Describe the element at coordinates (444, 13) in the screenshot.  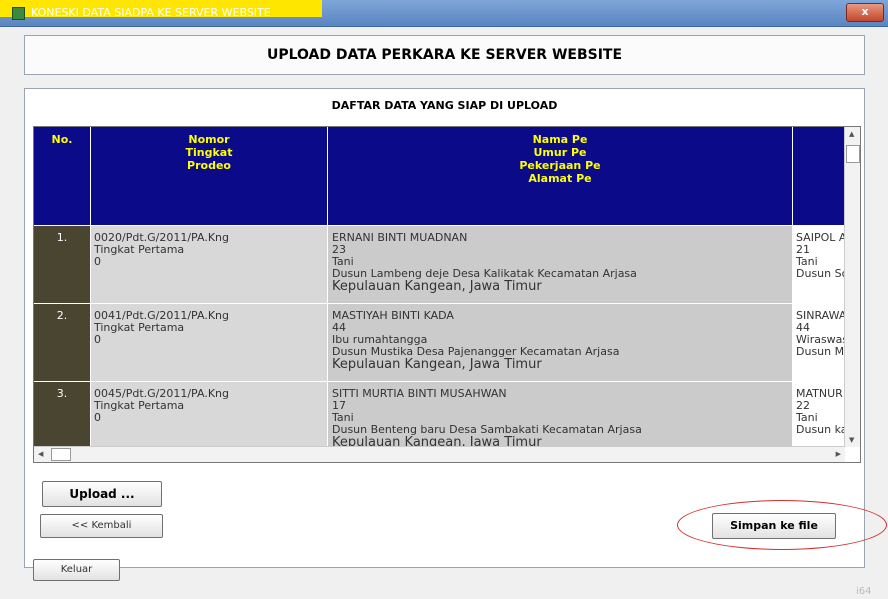
I see `title-bar: KONESKI DATA SIADPA KE SERVER WEBSITE x` at that location.